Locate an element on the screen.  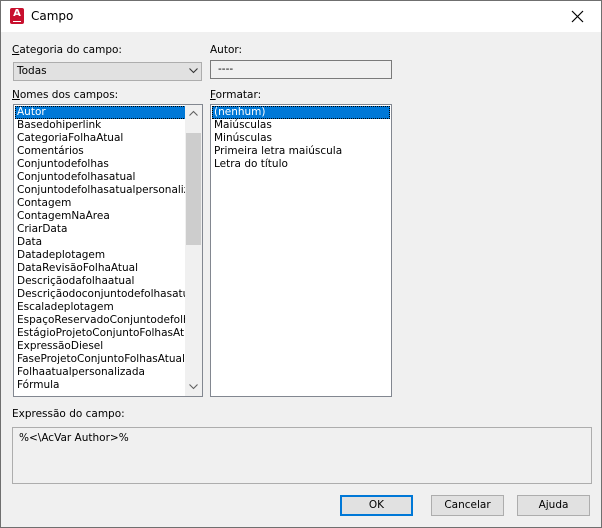
chevron-up-icon is located at coordinates (193, 113).